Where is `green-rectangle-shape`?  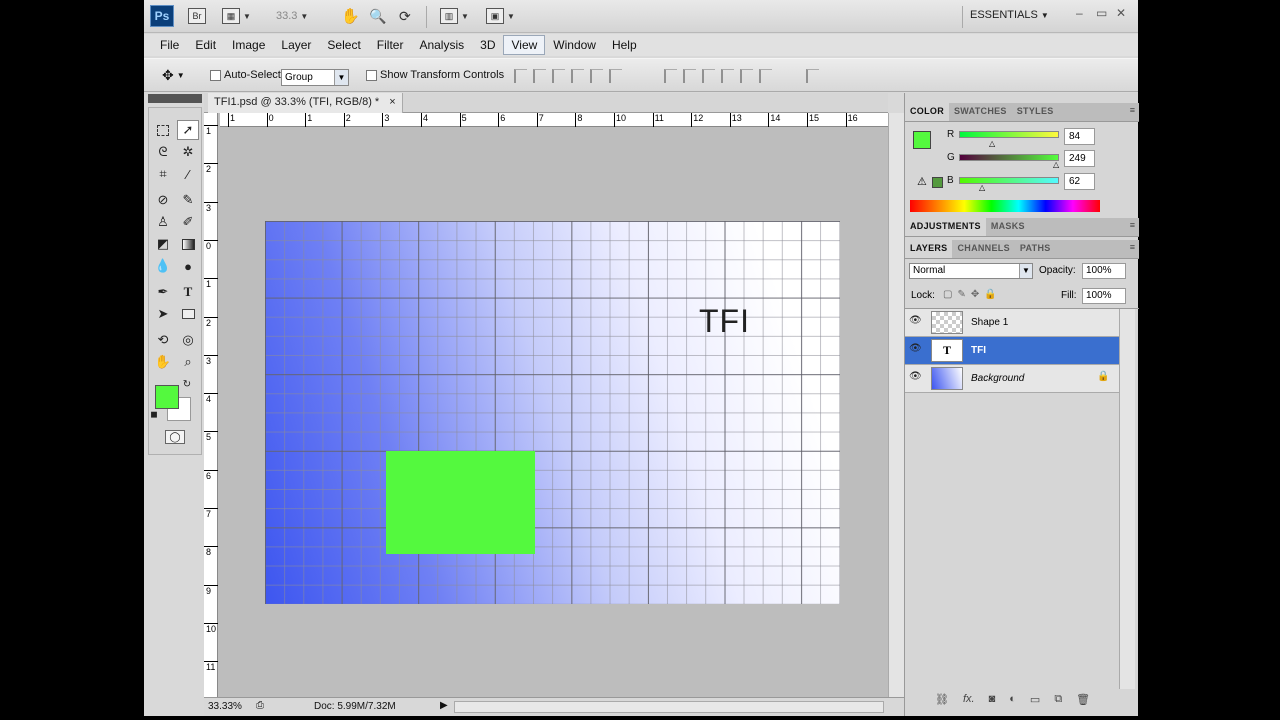 green-rectangle-shape is located at coordinates (460, 502).